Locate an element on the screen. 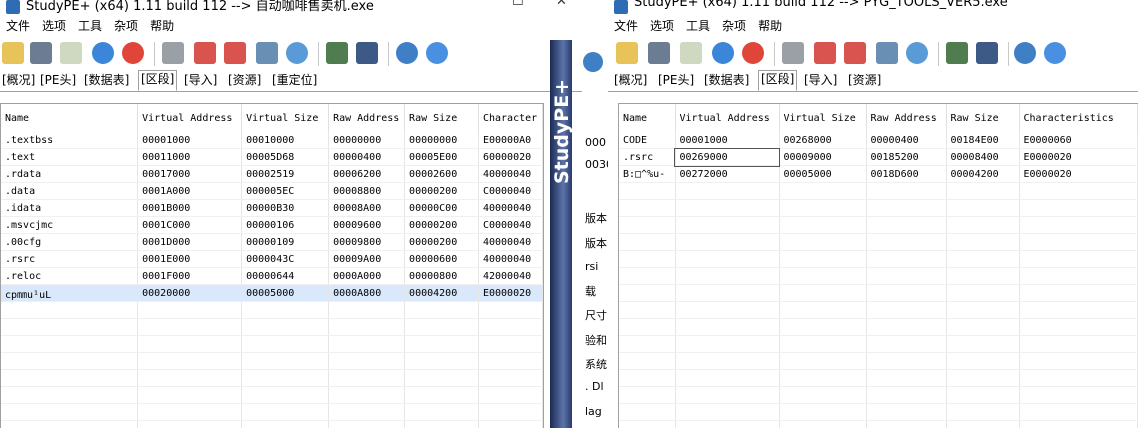  table-cell: 00009A00 is located at coordinates (367, 259).